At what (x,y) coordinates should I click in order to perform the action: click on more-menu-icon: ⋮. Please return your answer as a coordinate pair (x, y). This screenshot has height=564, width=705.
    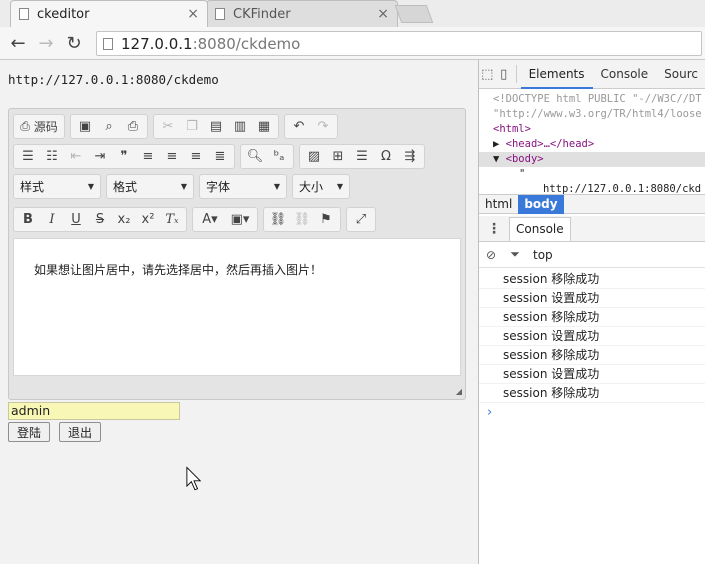
    Looking at the image, I should click on (494, 229).